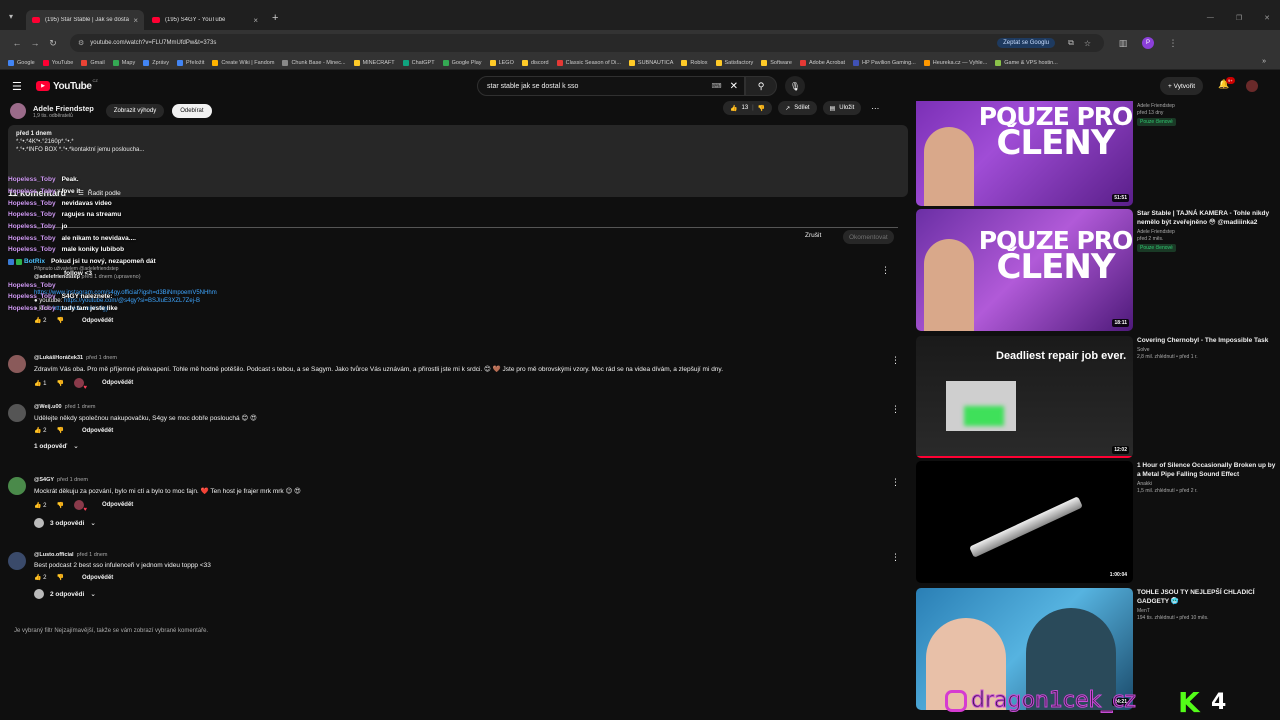  I want to click on like-button: 👍 13 | 👎, so click(748, 108).